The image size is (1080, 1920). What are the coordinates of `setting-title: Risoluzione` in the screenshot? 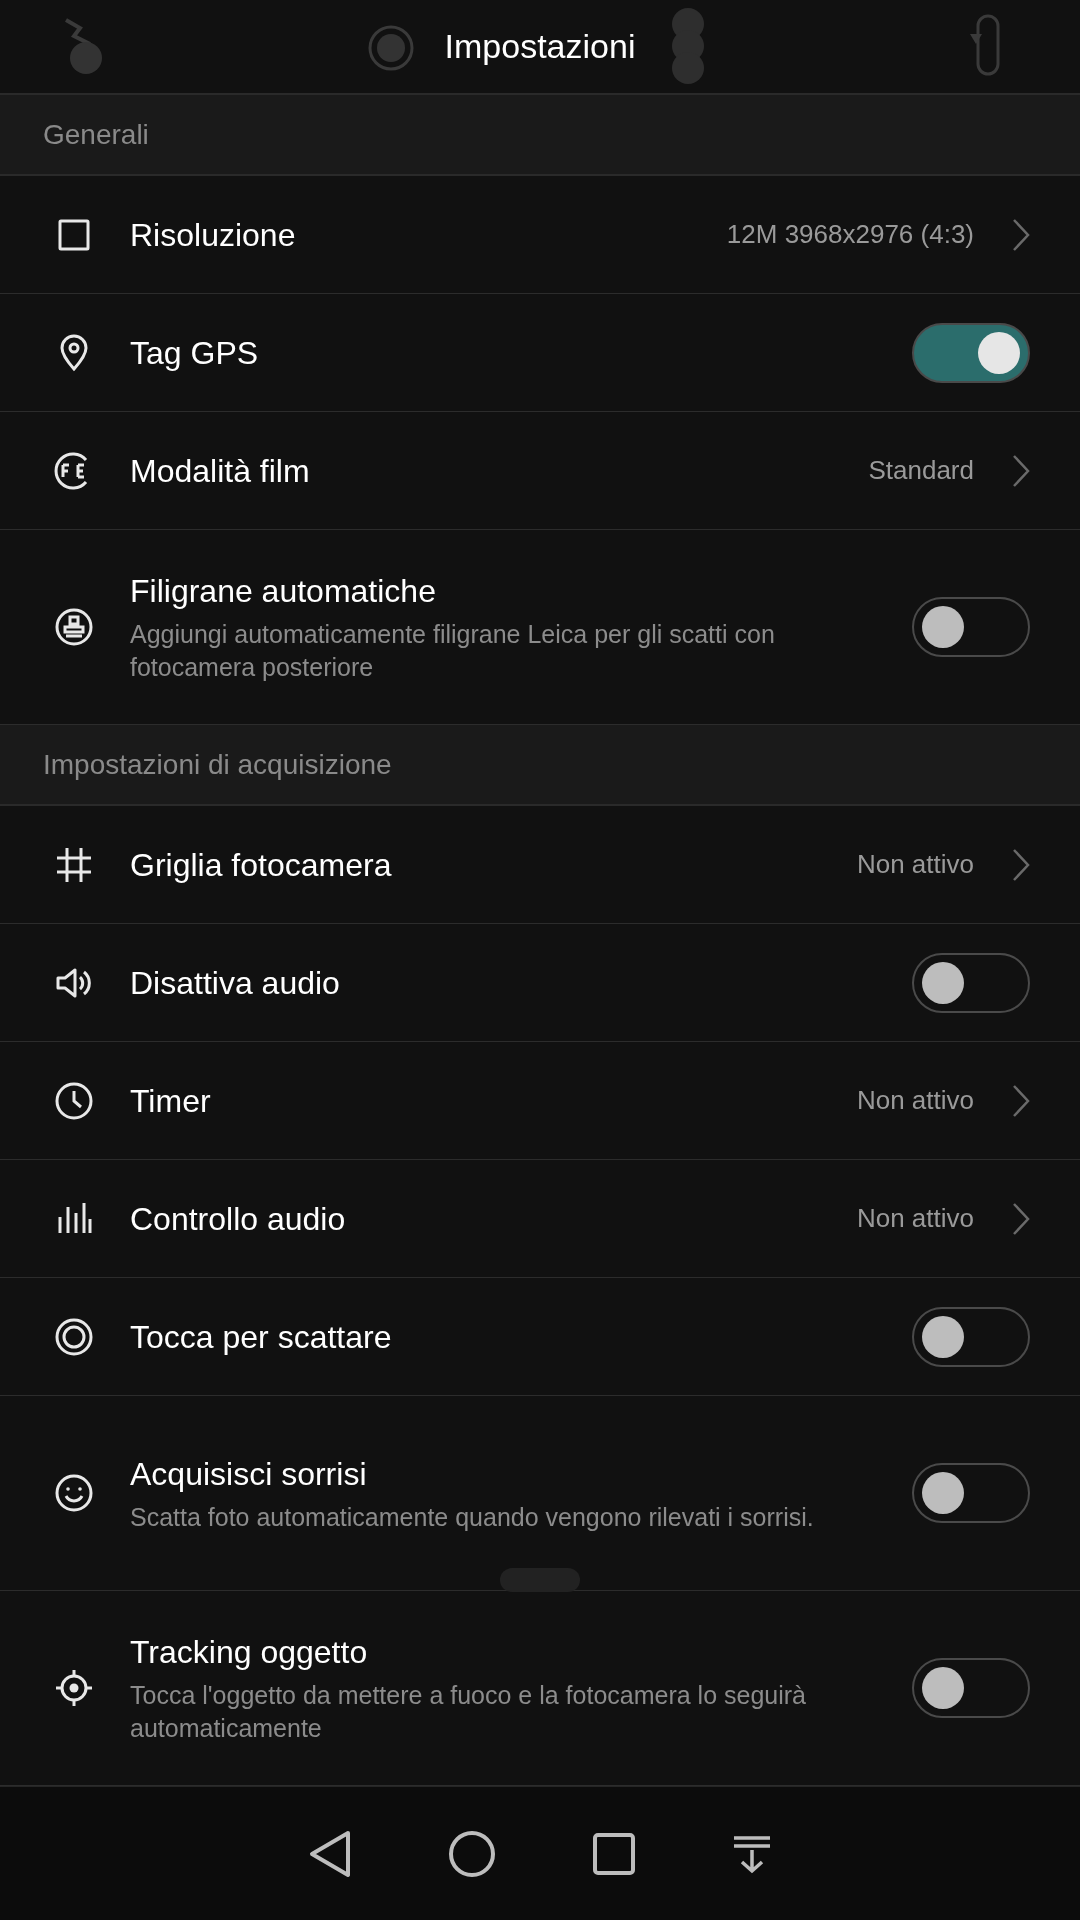 It's located at (213, 235).